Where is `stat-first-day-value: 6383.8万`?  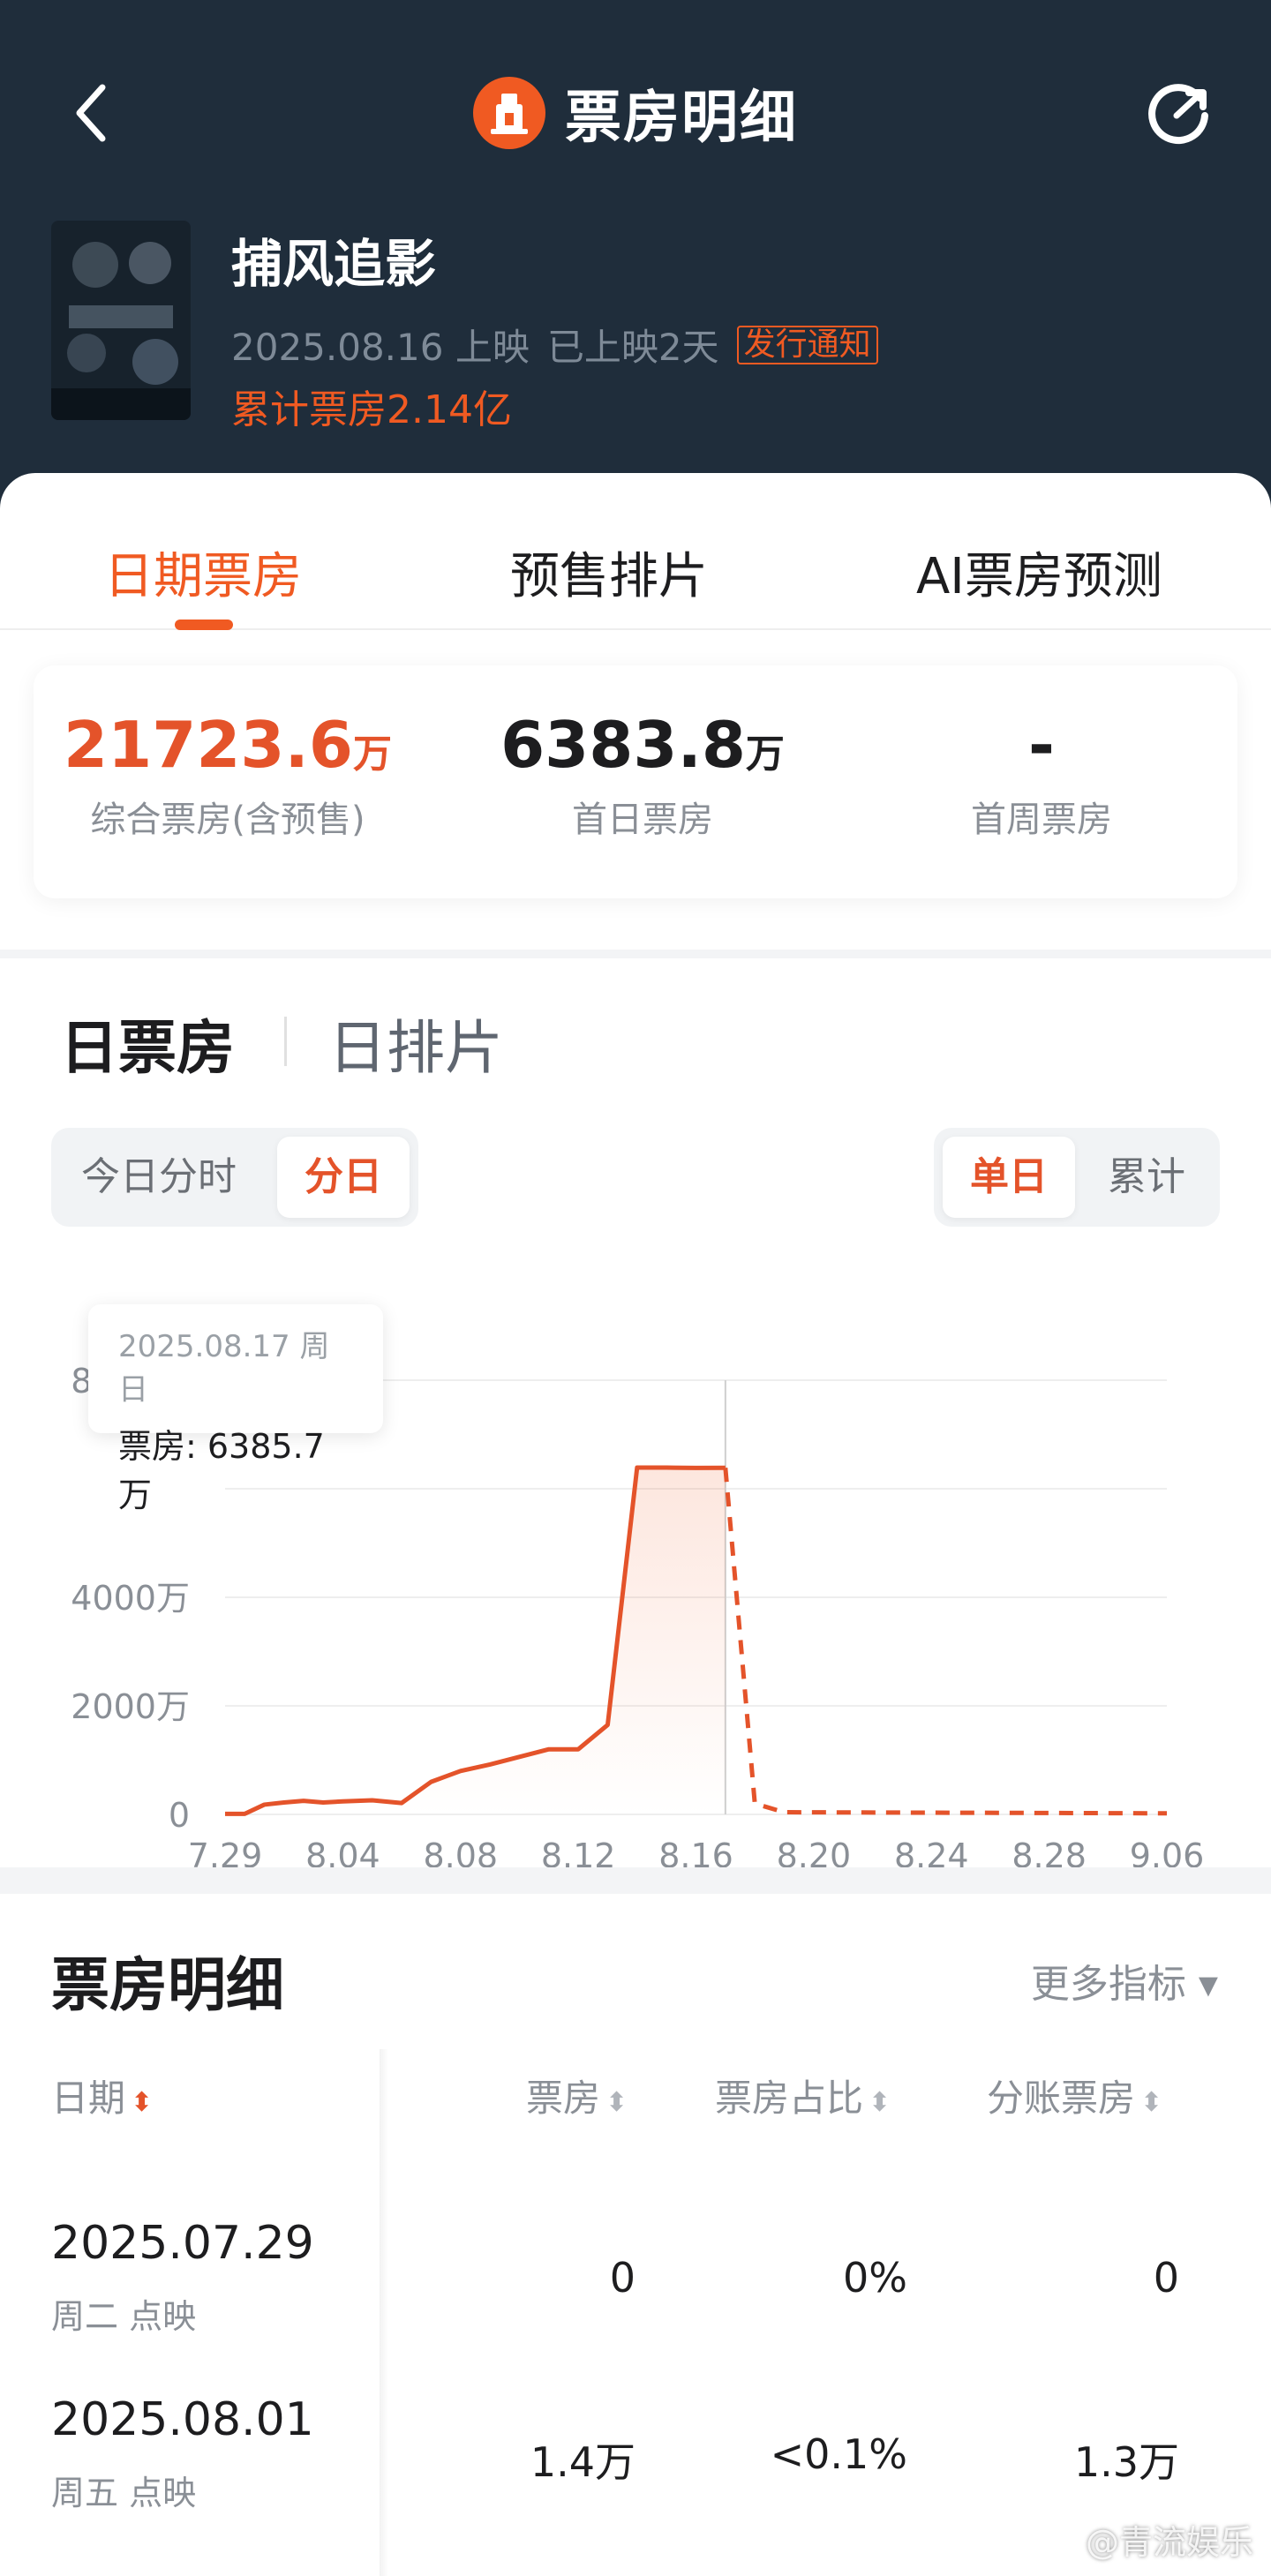 stat-first-day-value: 6383.8万 is located at coordinates (642, 745).